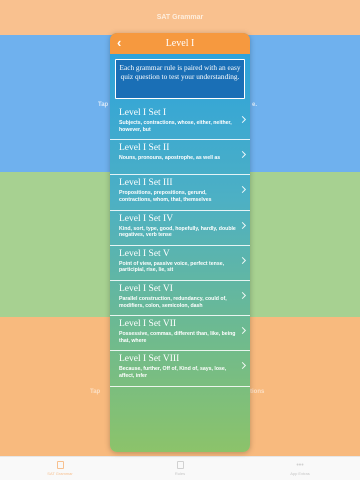 This screenshot has height=480, width=360. I want to click on set-title: Level I Set II, so click(144, 148).